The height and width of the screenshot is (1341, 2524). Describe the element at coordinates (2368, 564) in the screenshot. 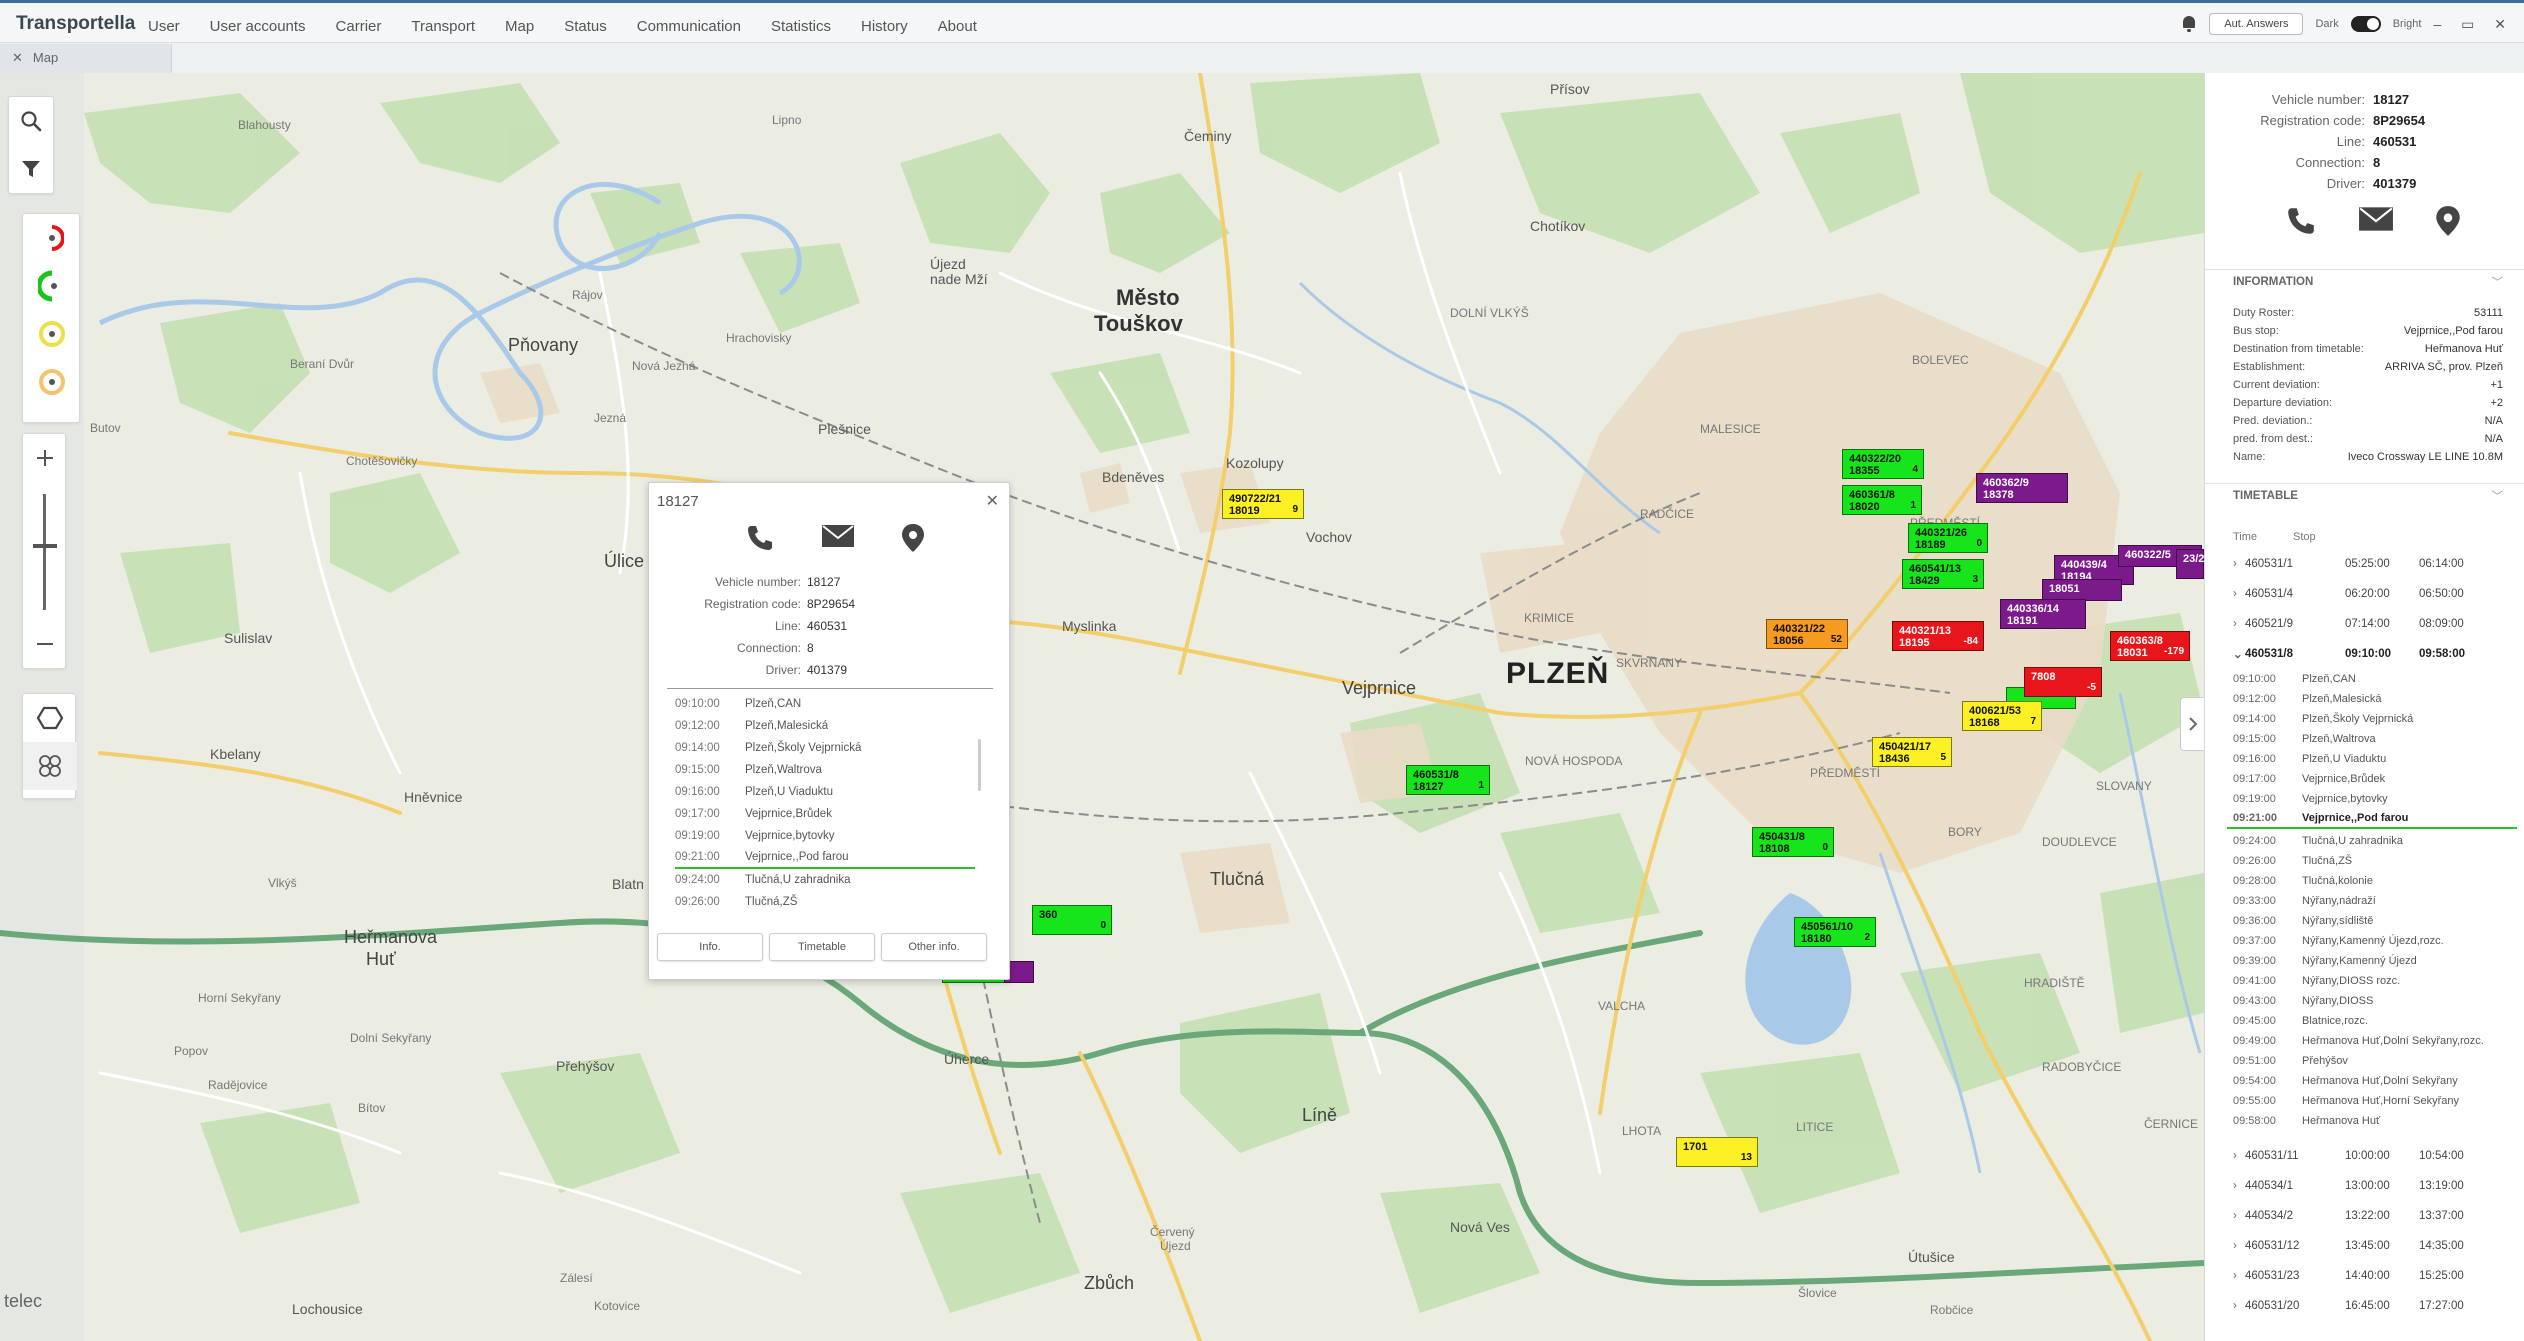

I see `trip-row: › 460531/1 05:25:00 06:14:00` at that location.